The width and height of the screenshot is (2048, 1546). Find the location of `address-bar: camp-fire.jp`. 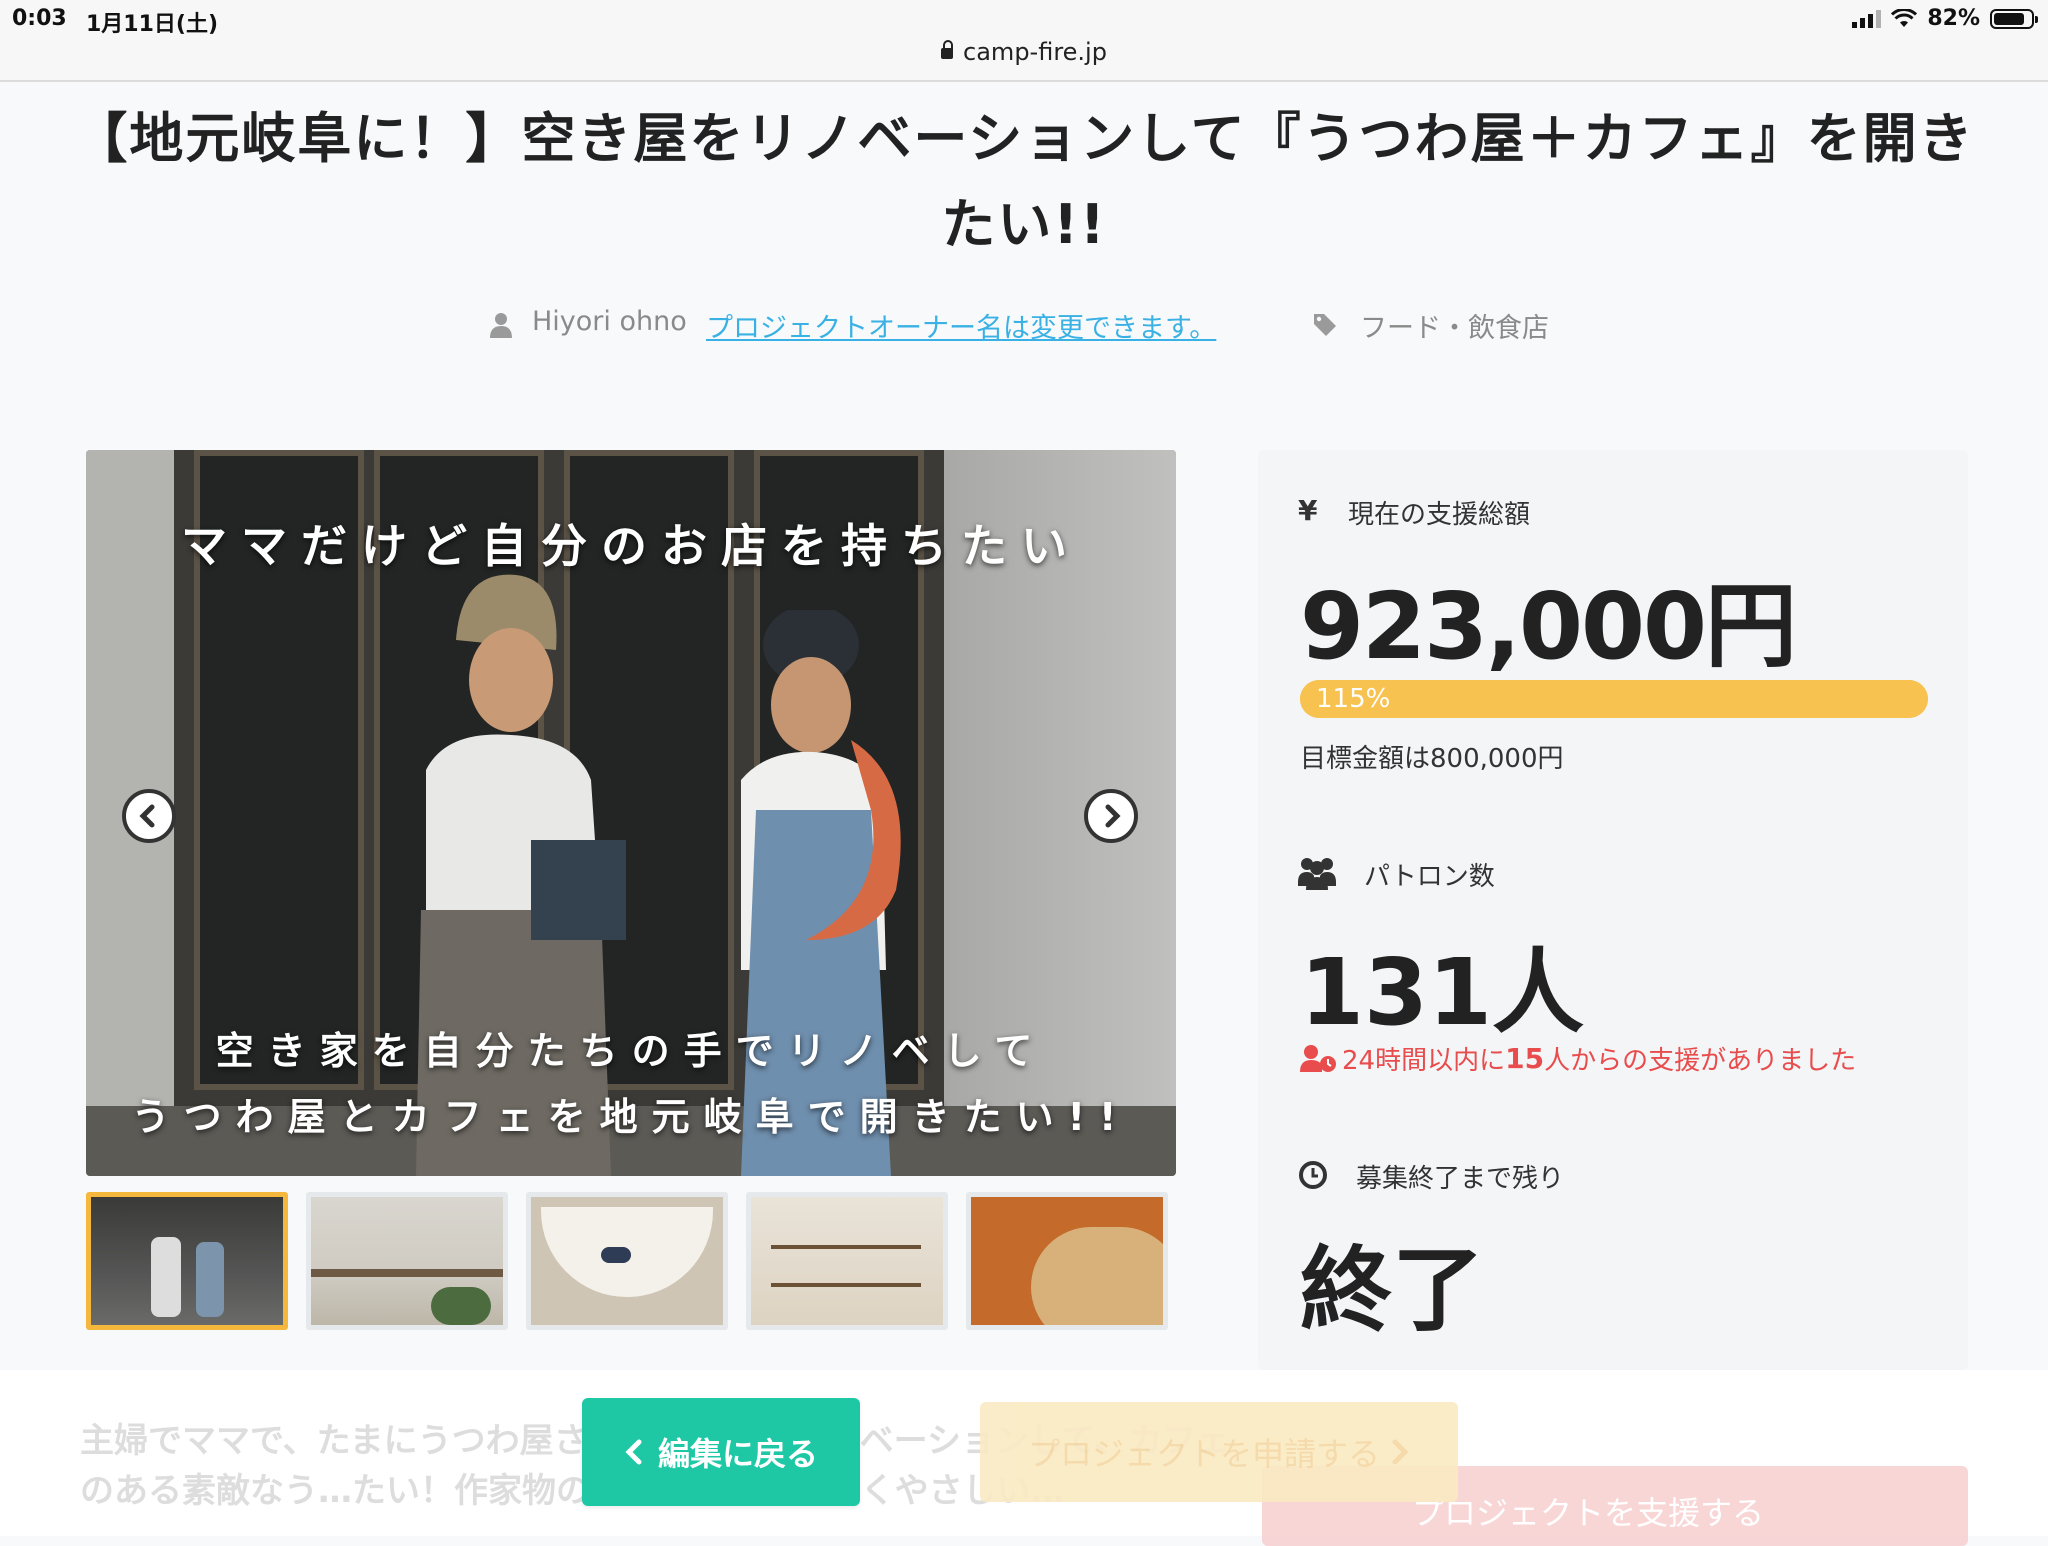

address-bar: camp-fire.jp is located at coordinates (1024, 52).